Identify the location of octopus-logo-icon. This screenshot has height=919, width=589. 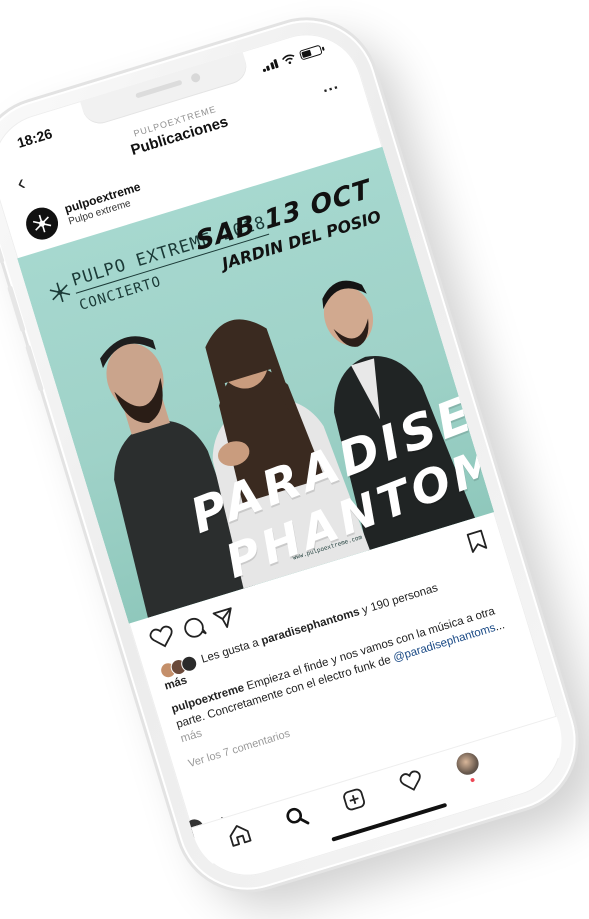
(42, 223).